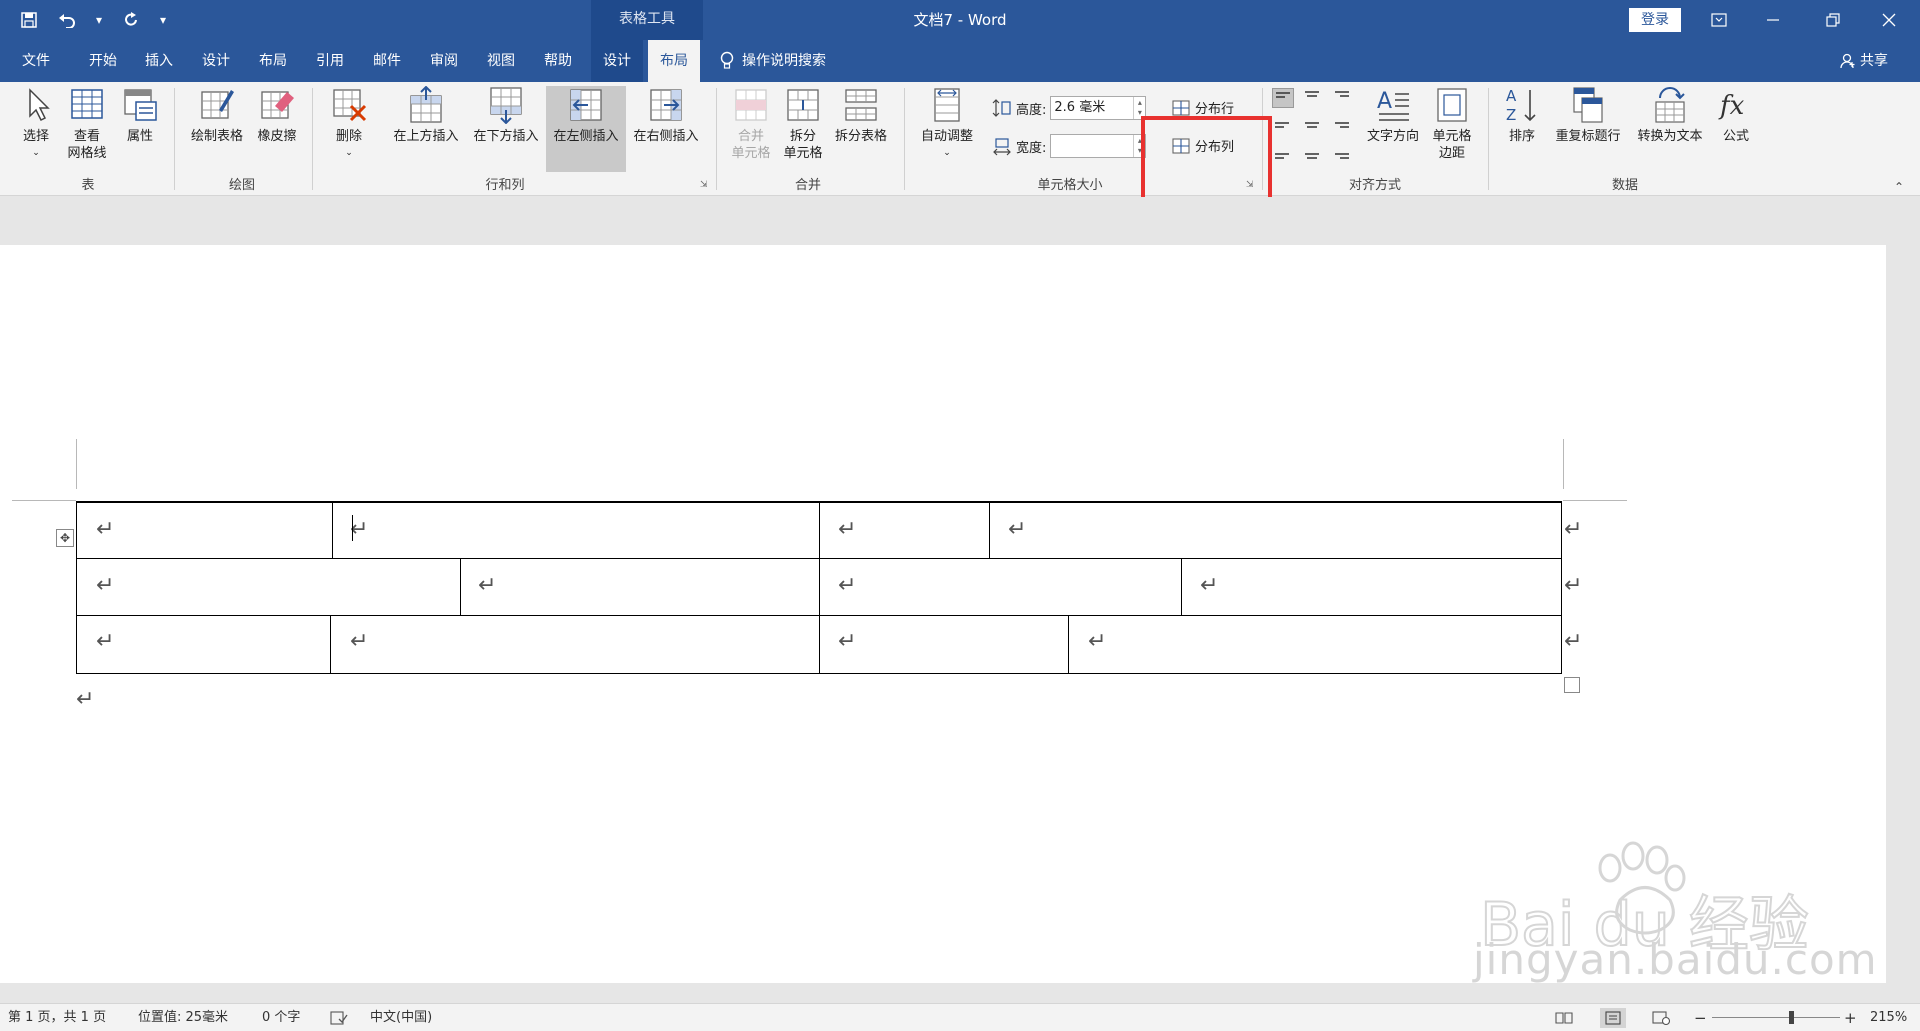 The width and height of the screenshot is (1920, 1031). What do you see at coordinates (1098, 108) in the screenshot?
I see `height-input: 2.6 毫米 ▴ ▾` at bounding box center [1098, 108].